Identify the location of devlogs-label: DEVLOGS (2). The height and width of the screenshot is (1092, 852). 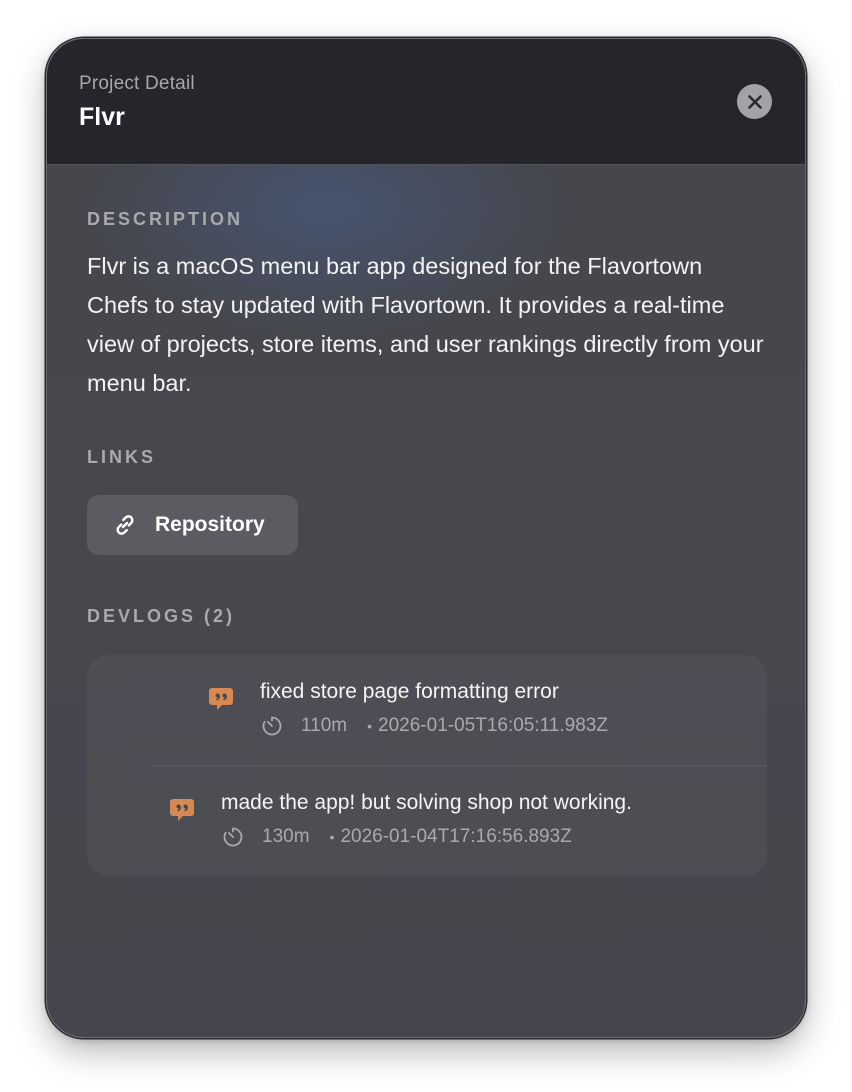
(161, 616).